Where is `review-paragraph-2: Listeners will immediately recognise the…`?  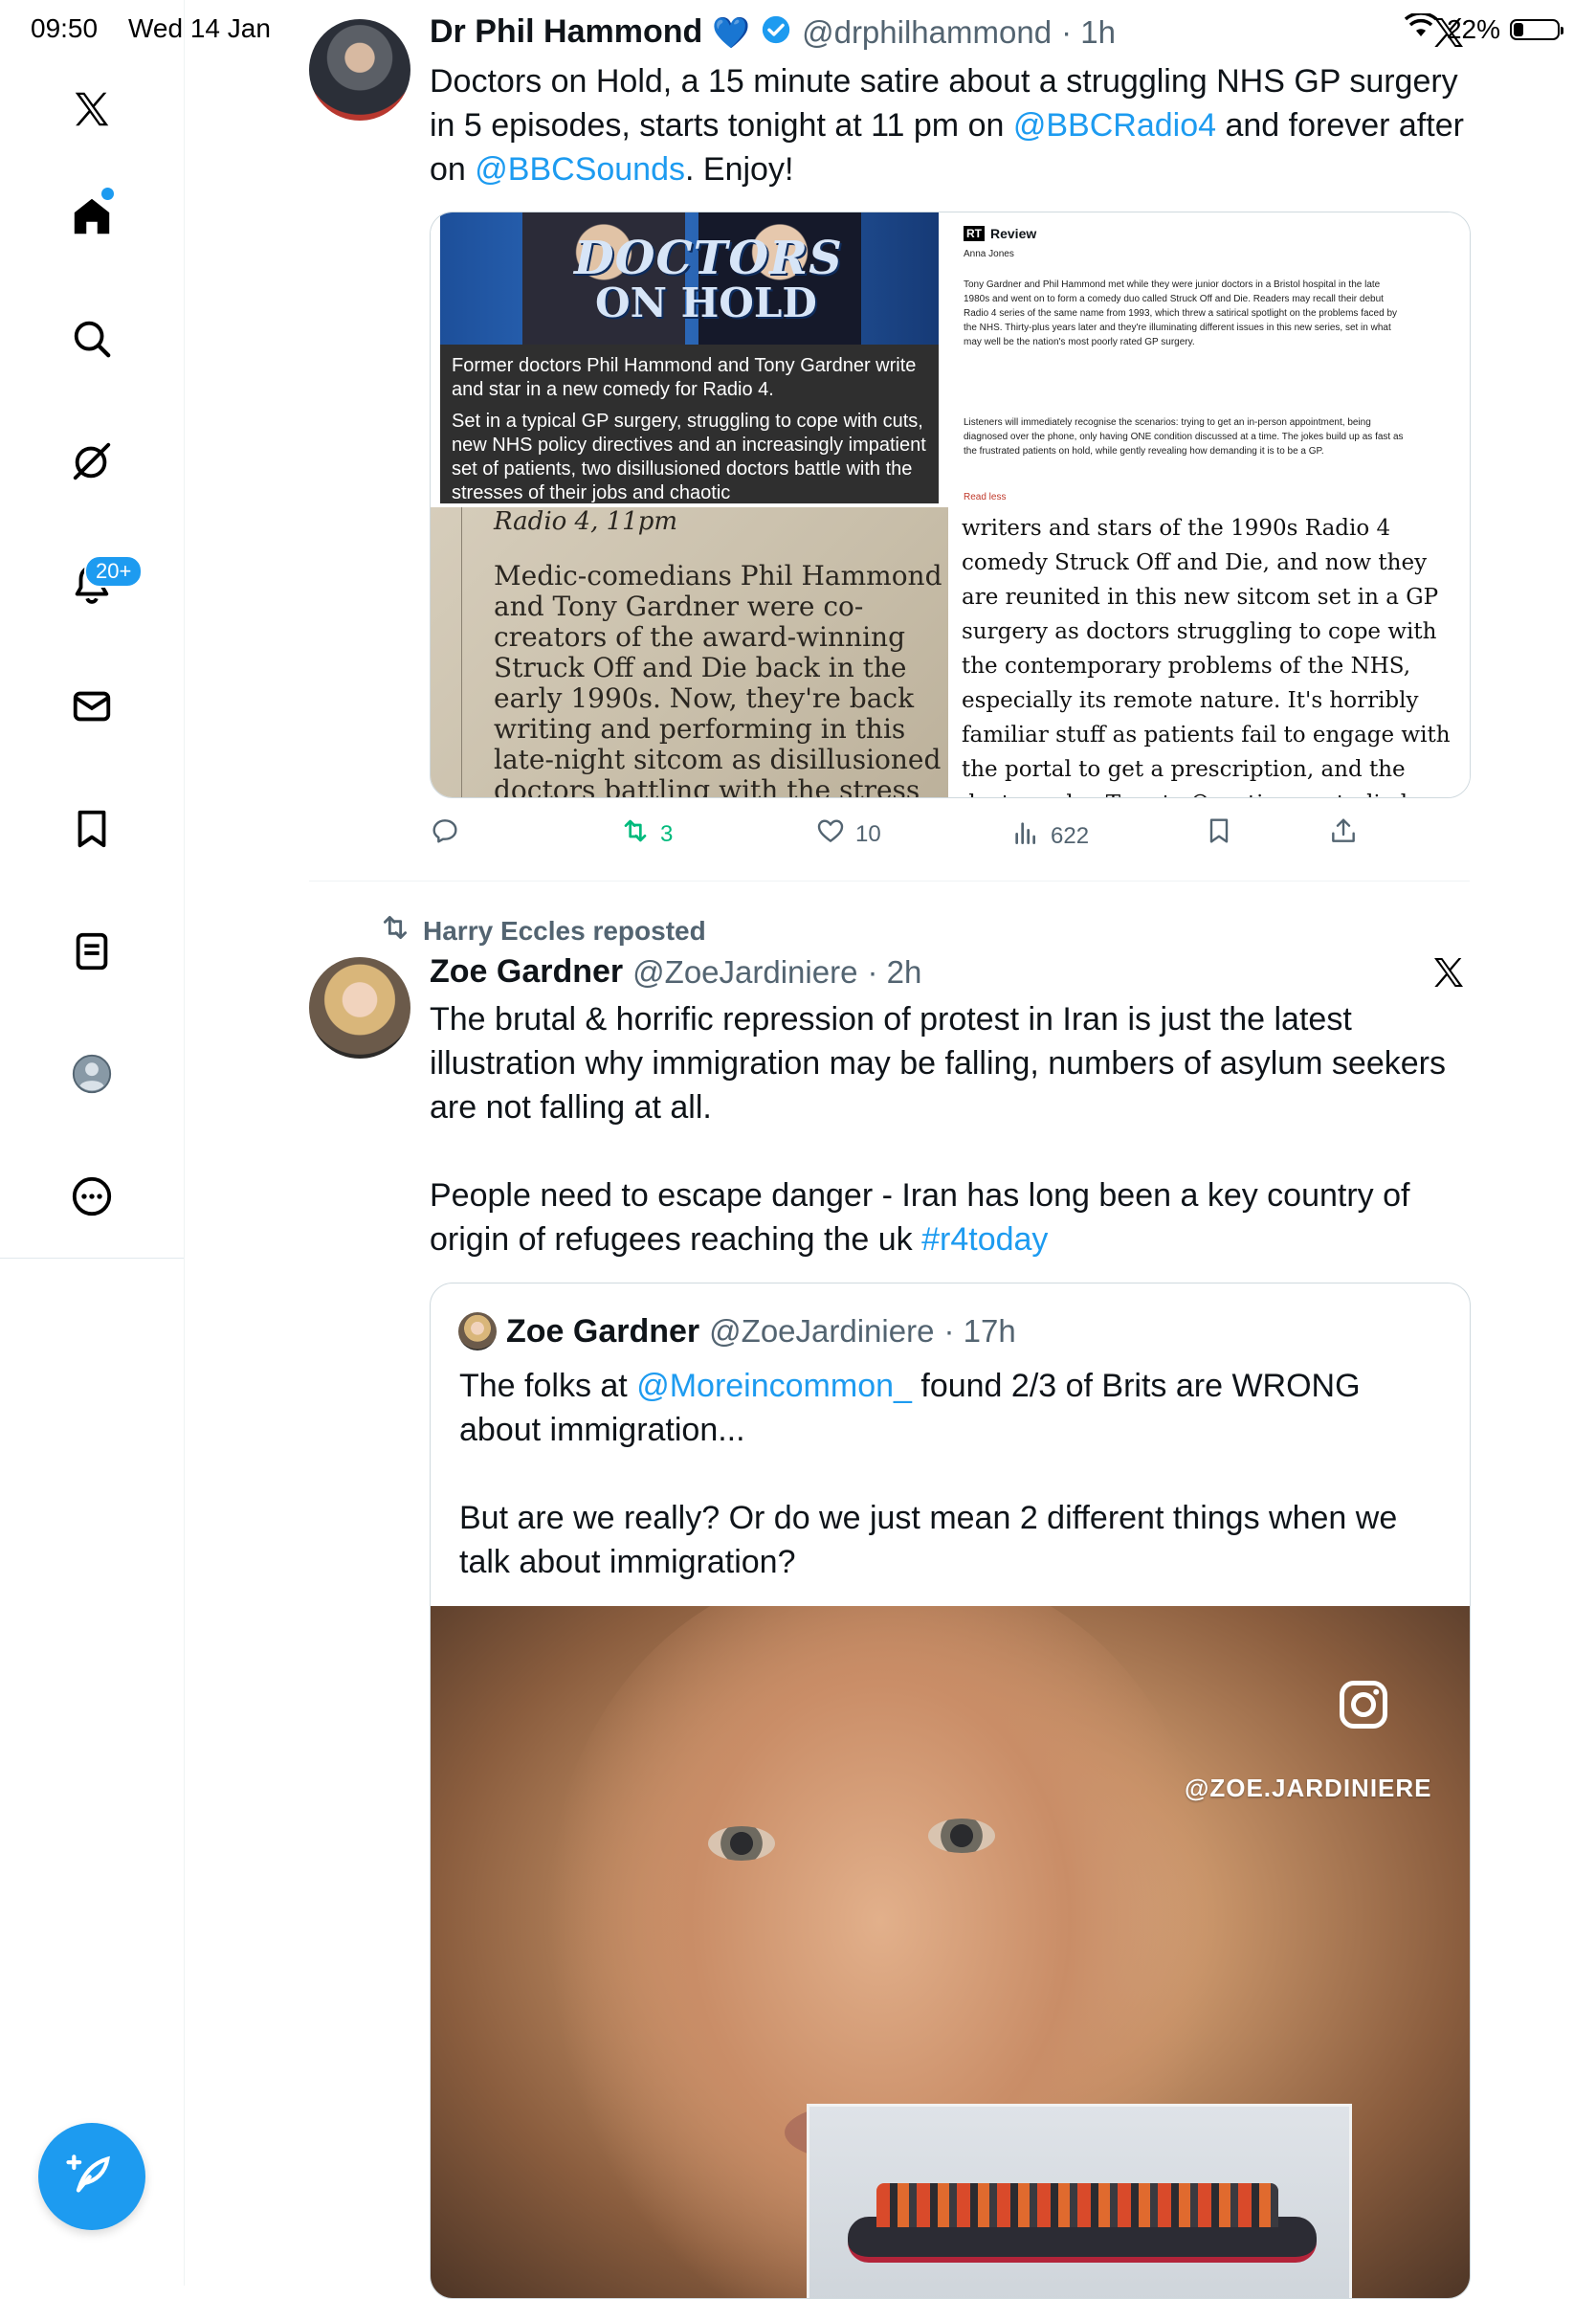 review-paragraph-2: Listeners will immediately recognise the… is located at coordinates (1184, 437).